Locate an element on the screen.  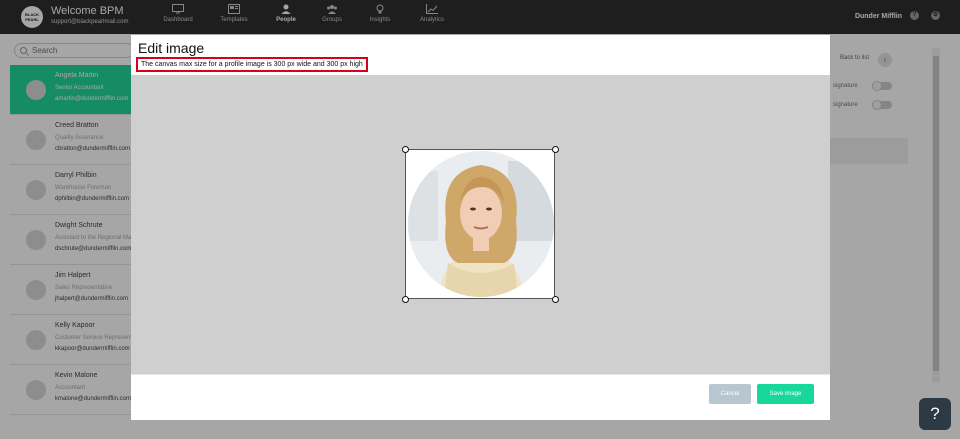
modal-footer-divider is located at coordinates (480, 374).